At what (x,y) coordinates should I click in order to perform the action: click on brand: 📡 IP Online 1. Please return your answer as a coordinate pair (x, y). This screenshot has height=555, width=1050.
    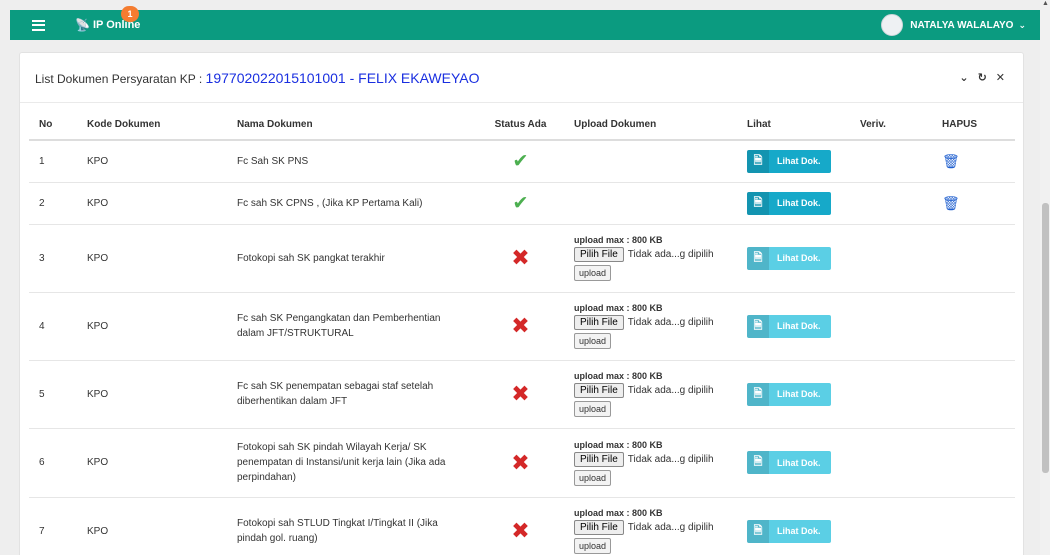
    Looking at the image, I should click on (107, 19).